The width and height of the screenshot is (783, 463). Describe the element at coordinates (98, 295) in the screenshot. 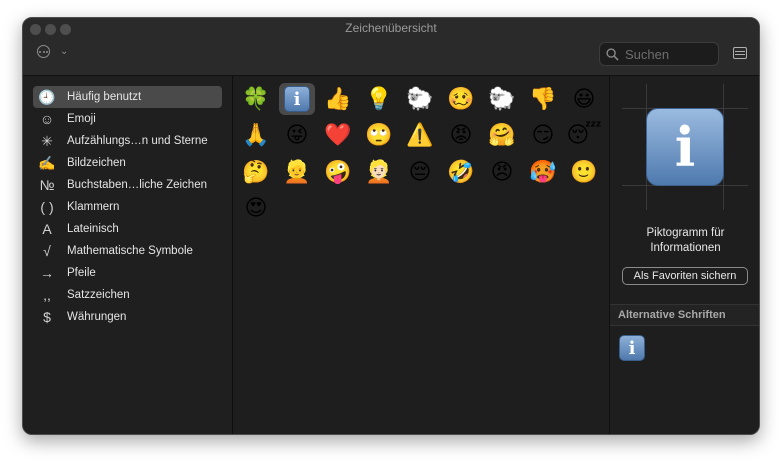

I see `sidebar-item-label: Satzzeichen` at that location.